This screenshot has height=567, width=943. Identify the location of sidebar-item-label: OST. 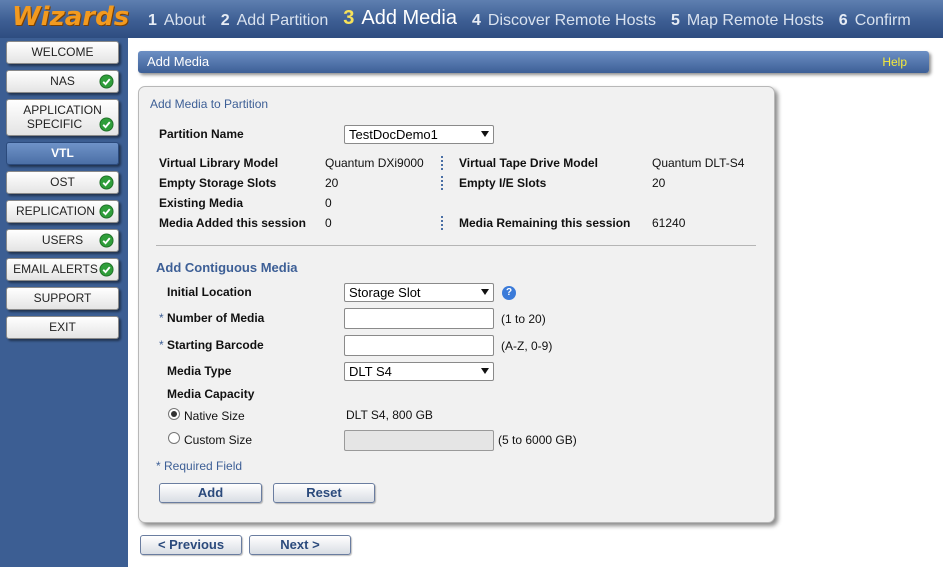
(62, 182).